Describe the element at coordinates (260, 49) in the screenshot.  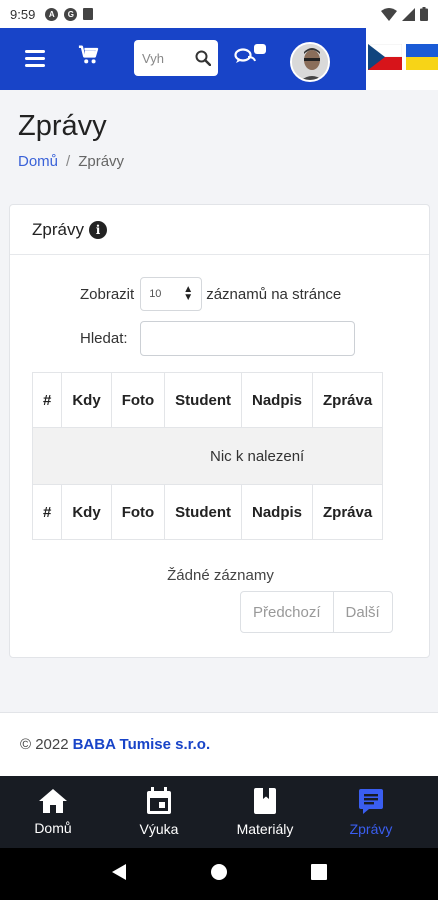
I see `chat-badge` at that location.